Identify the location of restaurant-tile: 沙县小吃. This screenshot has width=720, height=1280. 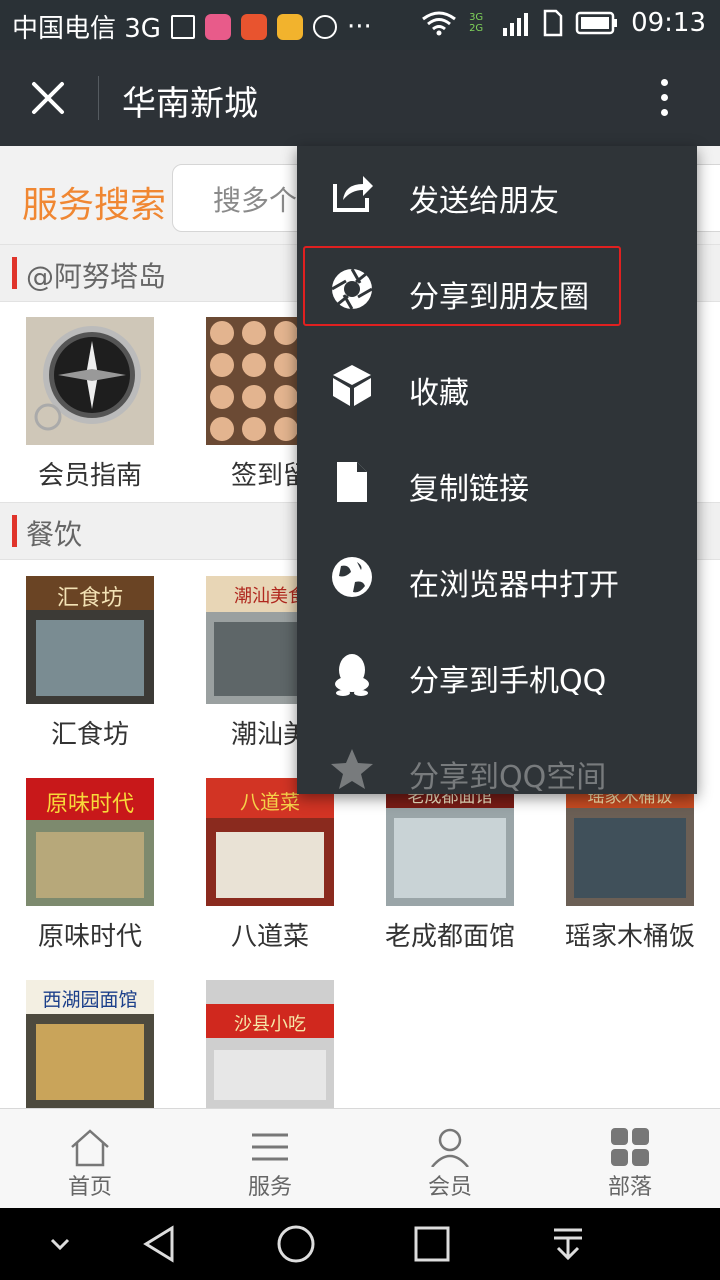
(270, 1036).